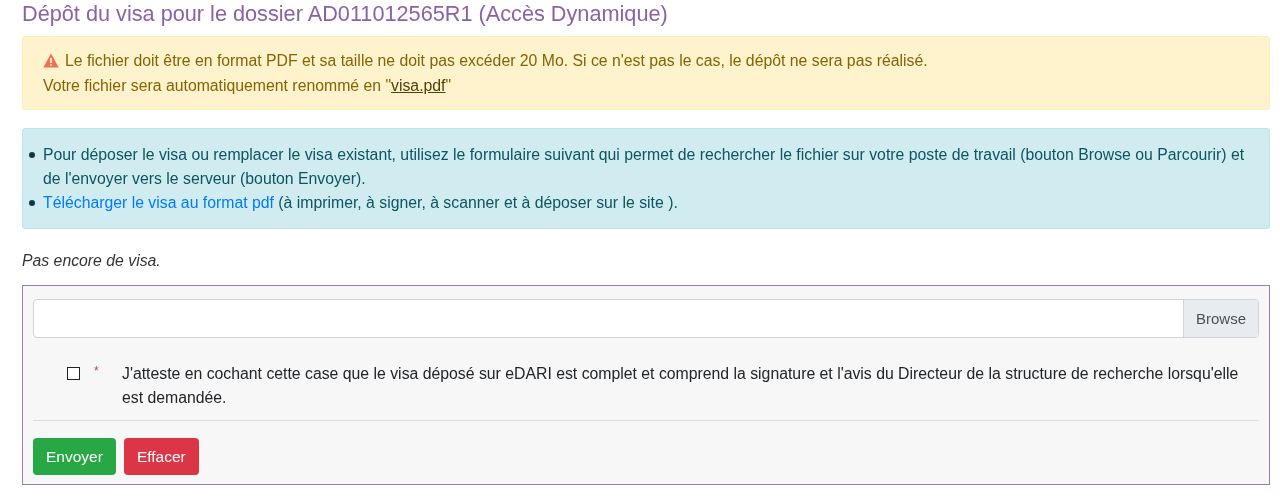 The height and width of the screenshot is (498, 1280). Describe the element at coordinates (644, 167) in the screenshot. I see `info-text: Pour déposer le visa ou remplacer le visa existant, utilisez le formulaire suivant qui permet de rechercher le fichier sur votre poste de travail (bouton Browse ou Parcourir) et de l'envoyer vers le serveur (bouton Envoyer).` at that location.